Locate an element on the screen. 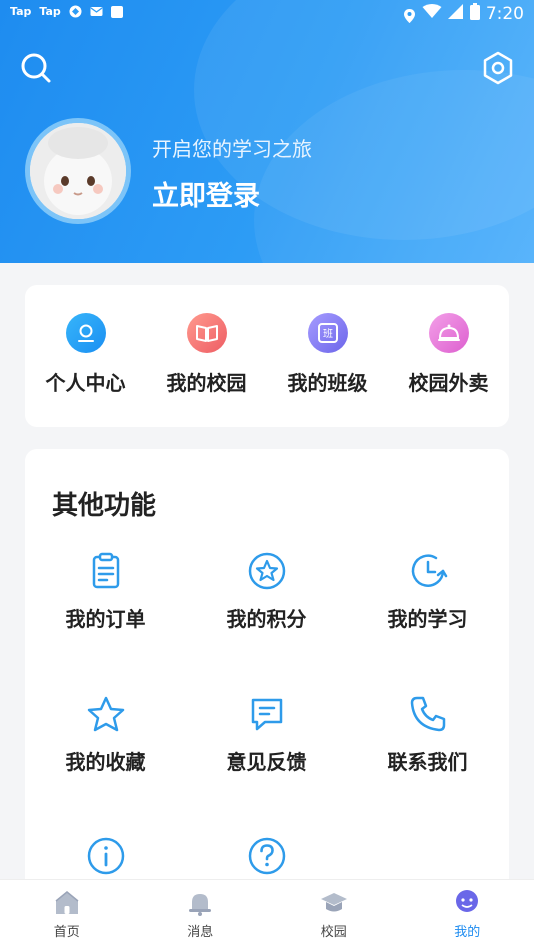  greeting-text: 开启您的学习之旅 is located at coordinates (232, 149).